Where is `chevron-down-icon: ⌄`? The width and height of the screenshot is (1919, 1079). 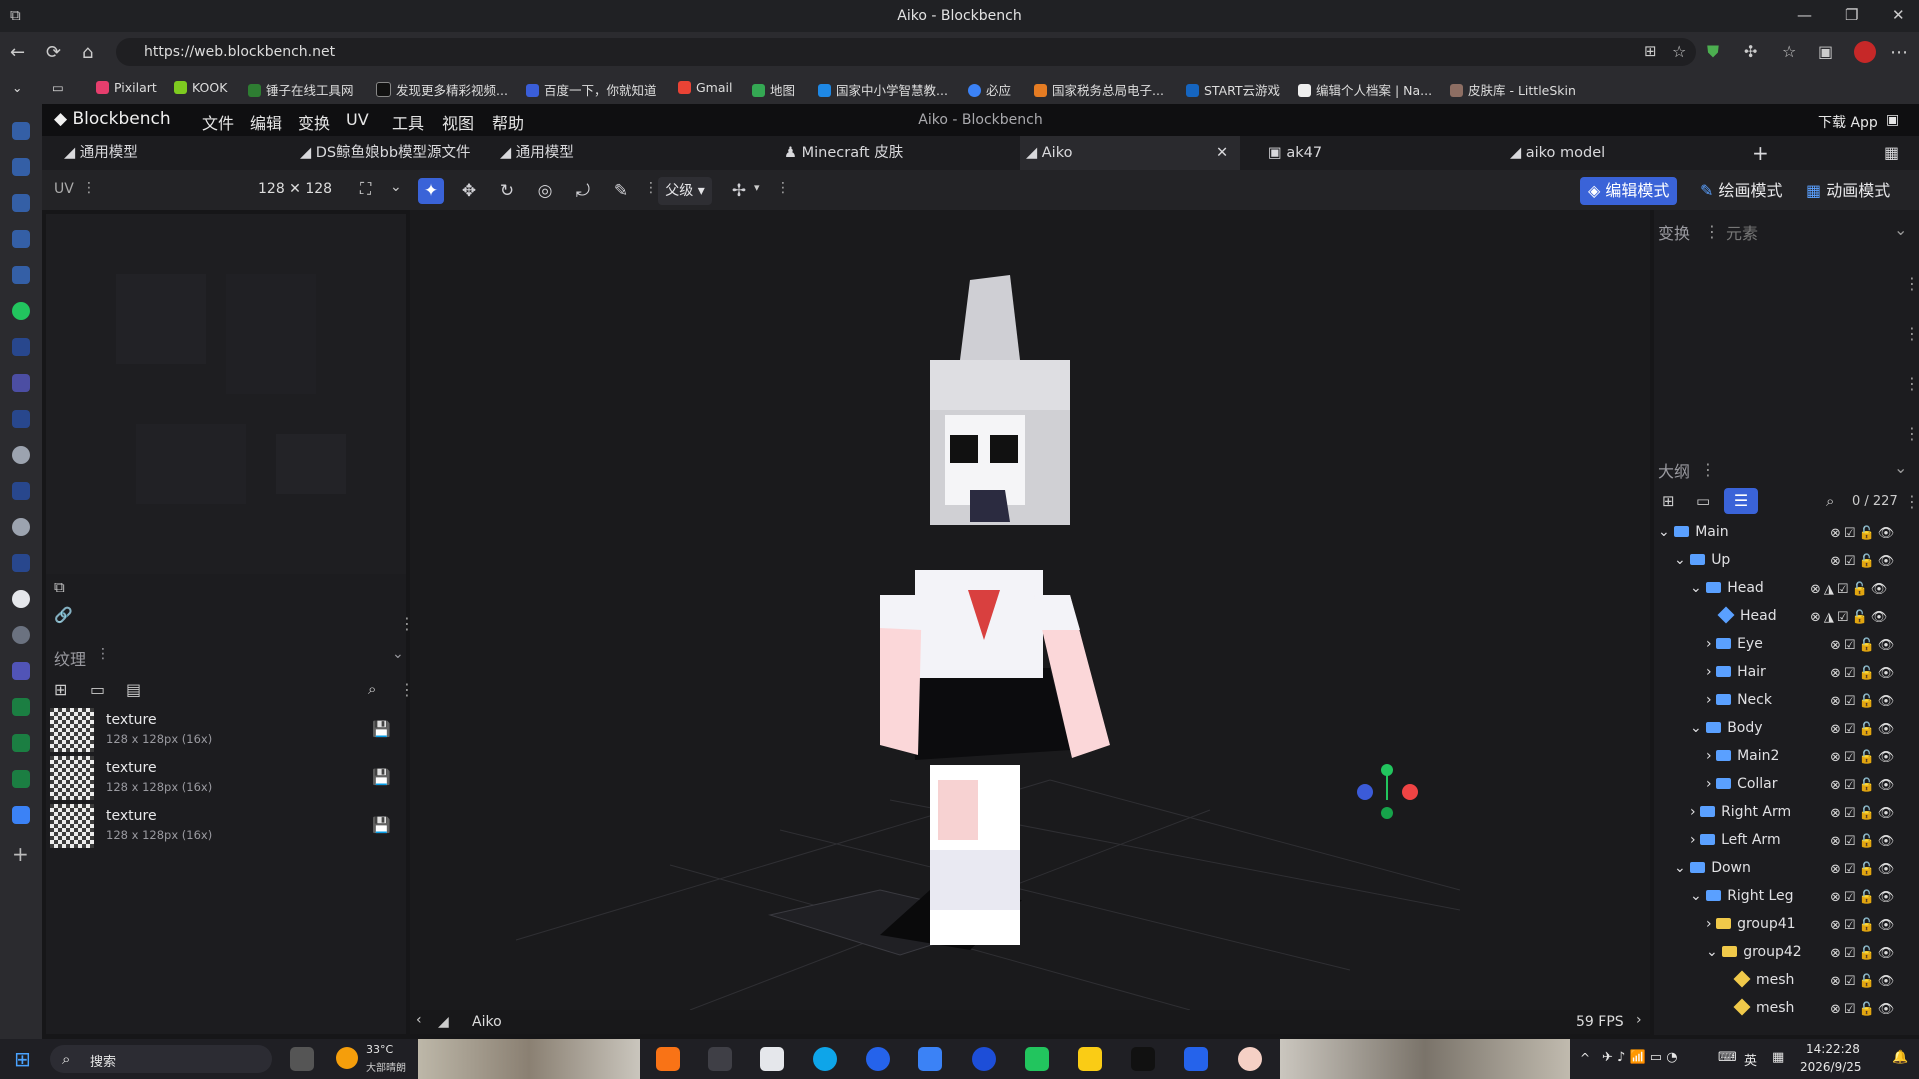 chevron-down-icon: ⌄ is located at coordinates (396, 187).